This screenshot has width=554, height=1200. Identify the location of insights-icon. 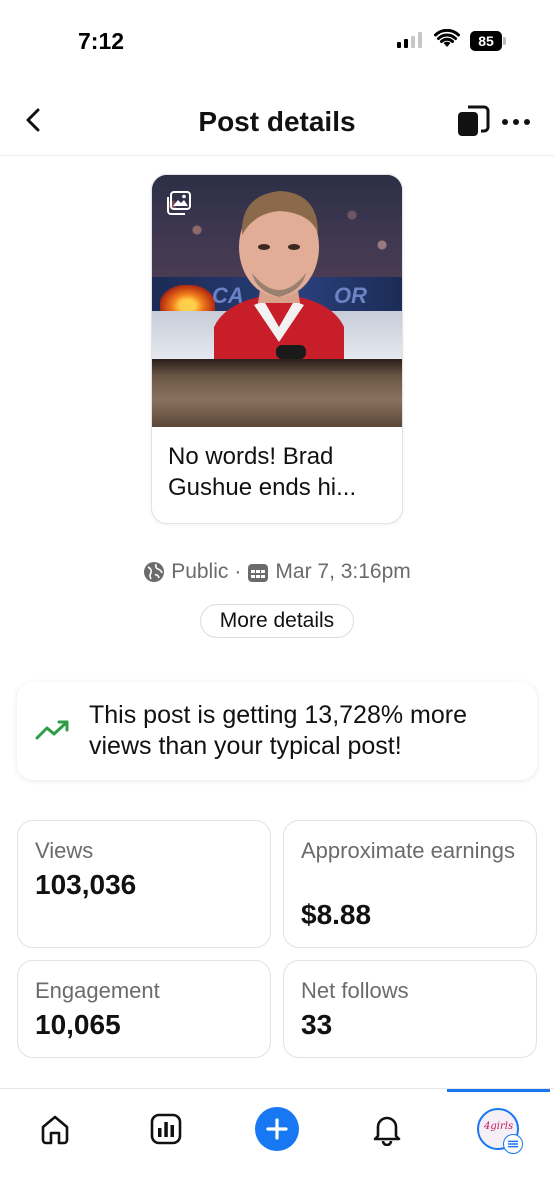
(166, 1129).